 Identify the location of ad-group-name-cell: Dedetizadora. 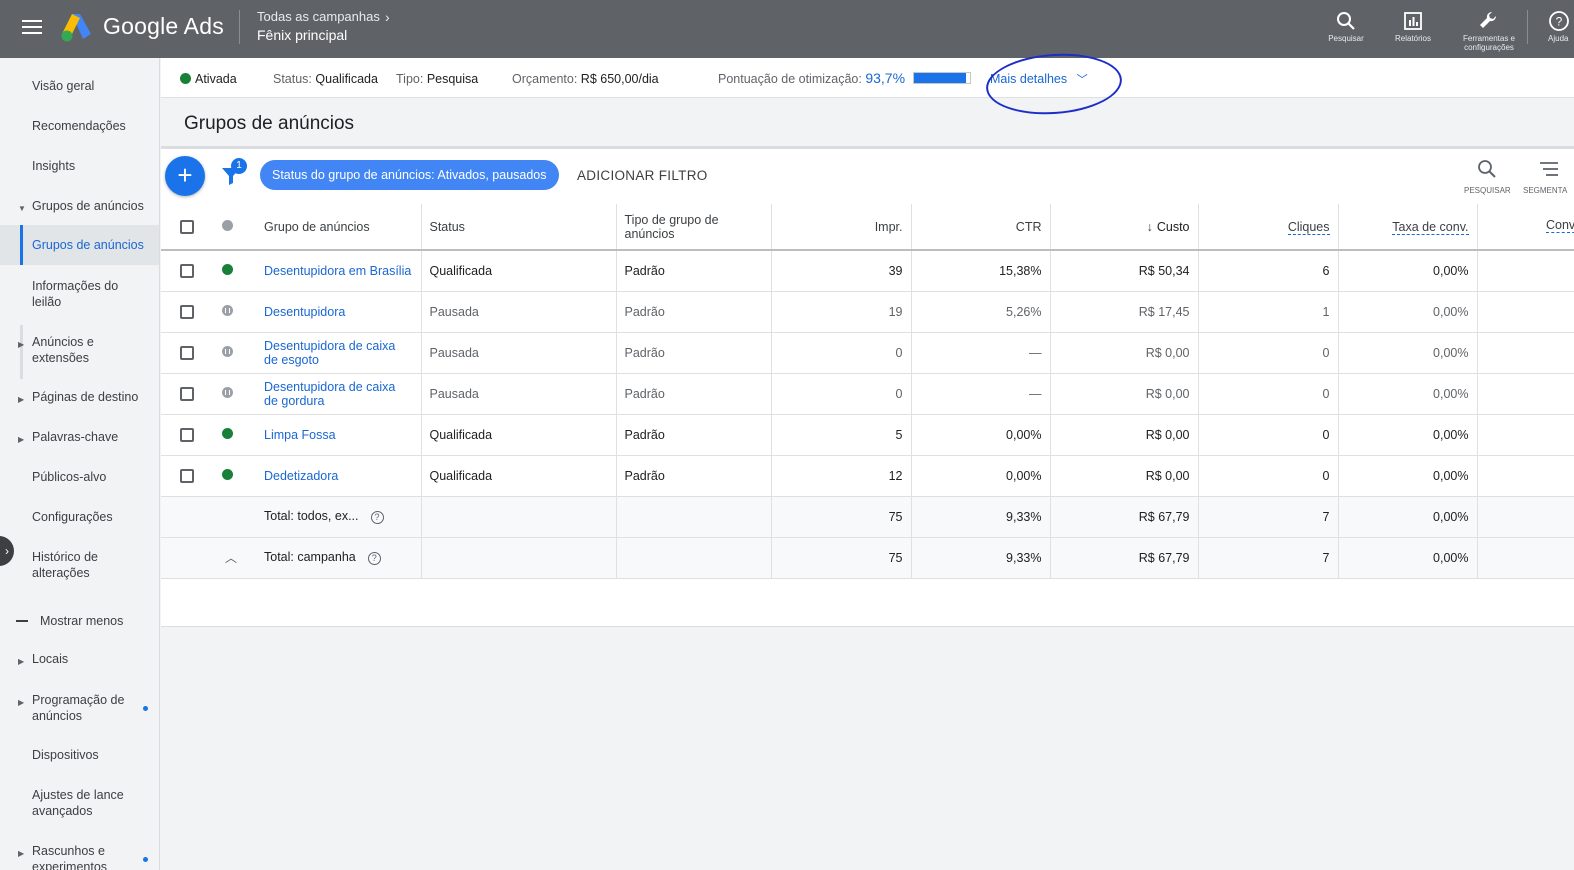
(338, 476).